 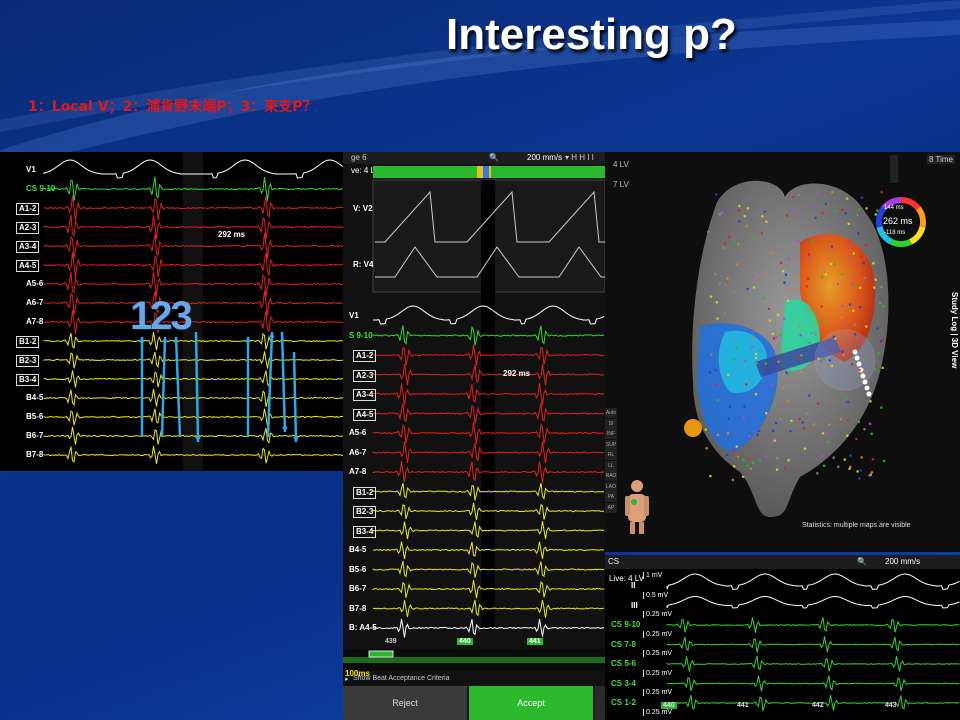 What do you see at coordinates (35, 302) in the screenshot?
I see `left-label-a6-7: A6-7` at bounding box center [35, 302].